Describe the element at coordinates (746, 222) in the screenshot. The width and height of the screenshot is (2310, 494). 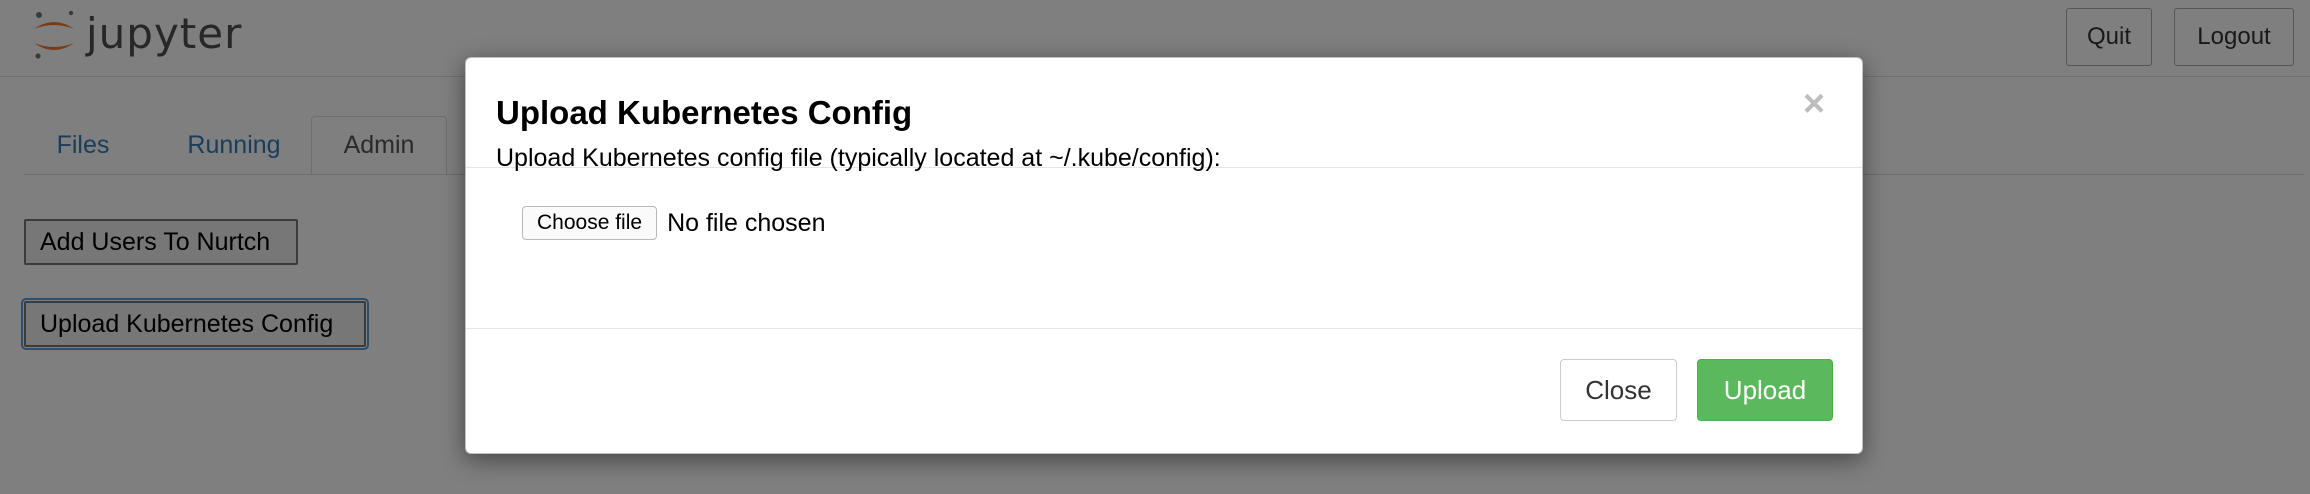
I see `file-status-text: No file chosen` at that location.